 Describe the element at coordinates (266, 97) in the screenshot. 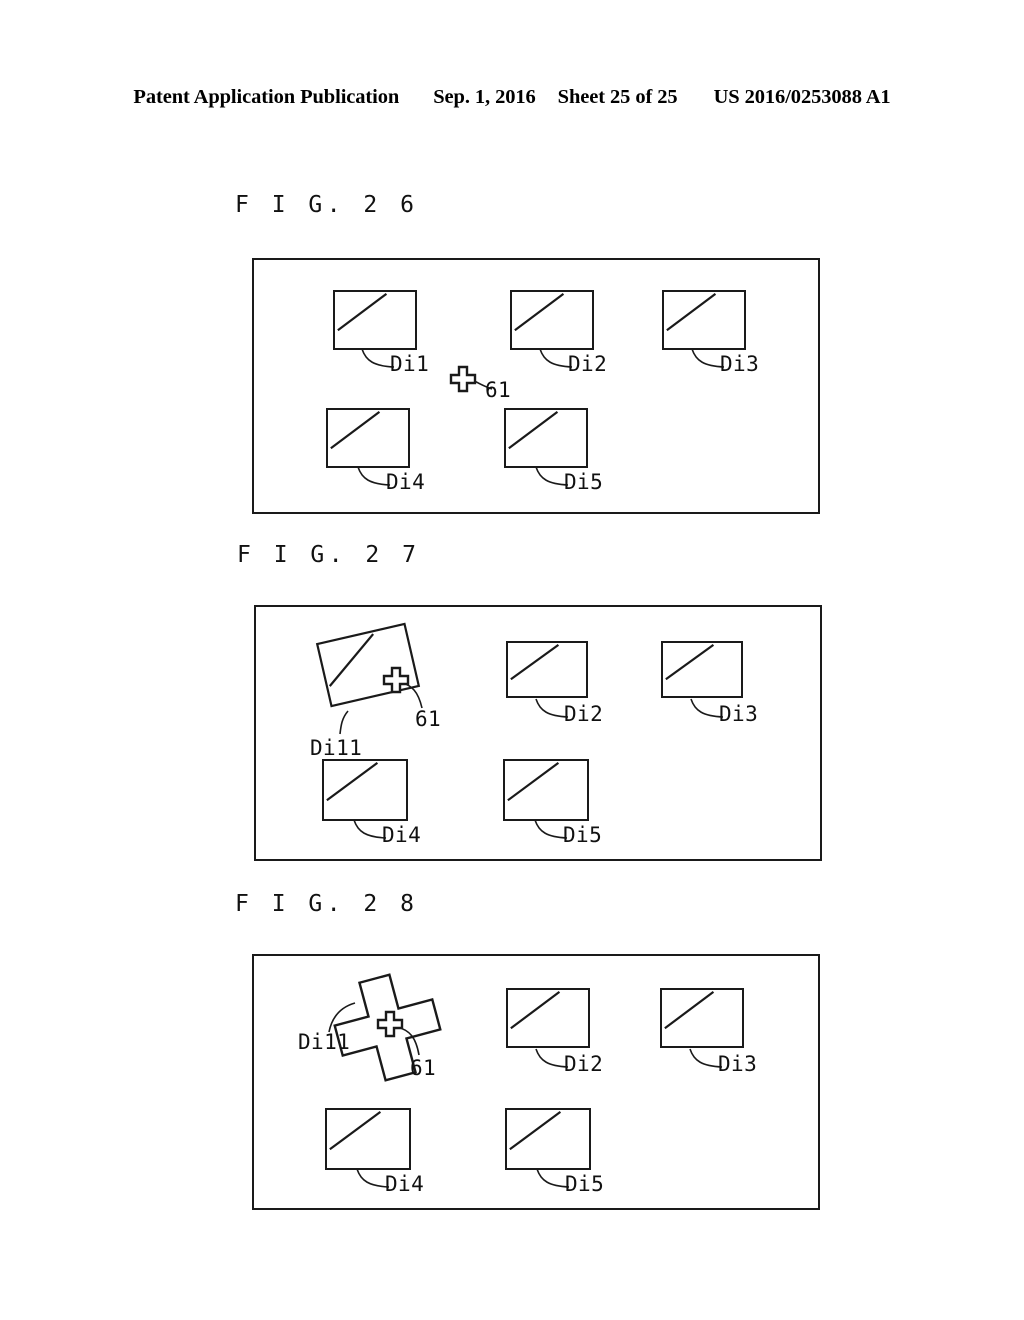

I see `header-publication-text: Patent Application Publication` at that location.